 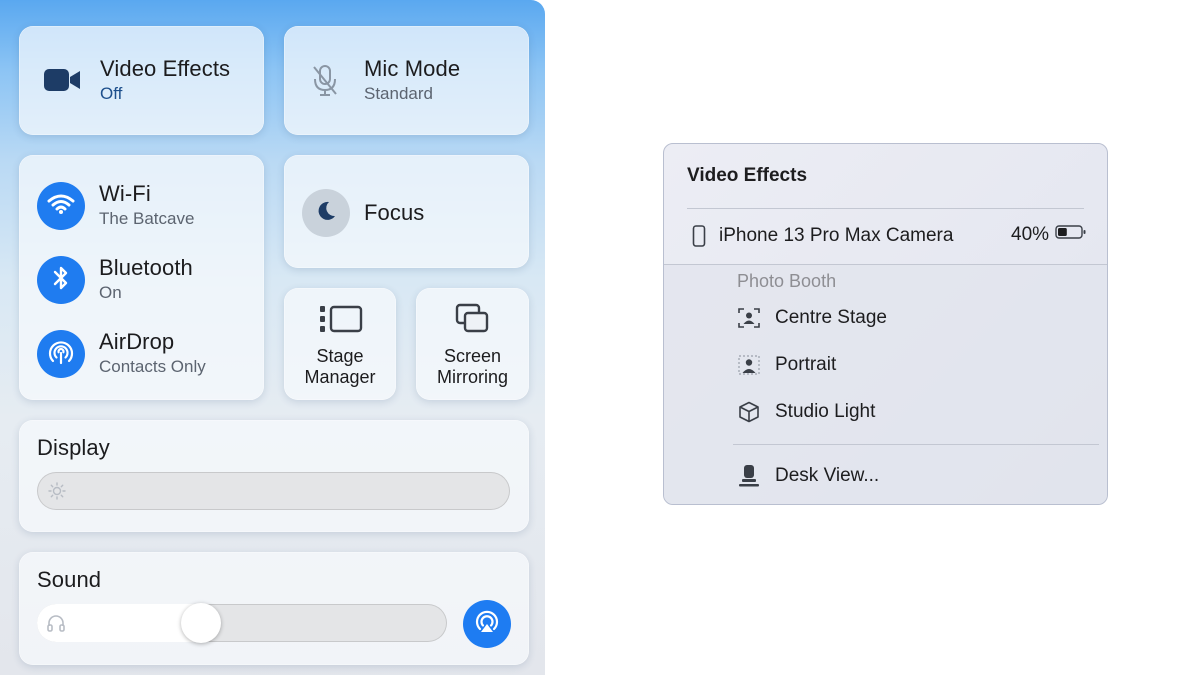 What do you see at coordinates (340, 366) in the screenshot?
I see `stage-manager-label: Stage Manager` at bounding box center [340, 366].